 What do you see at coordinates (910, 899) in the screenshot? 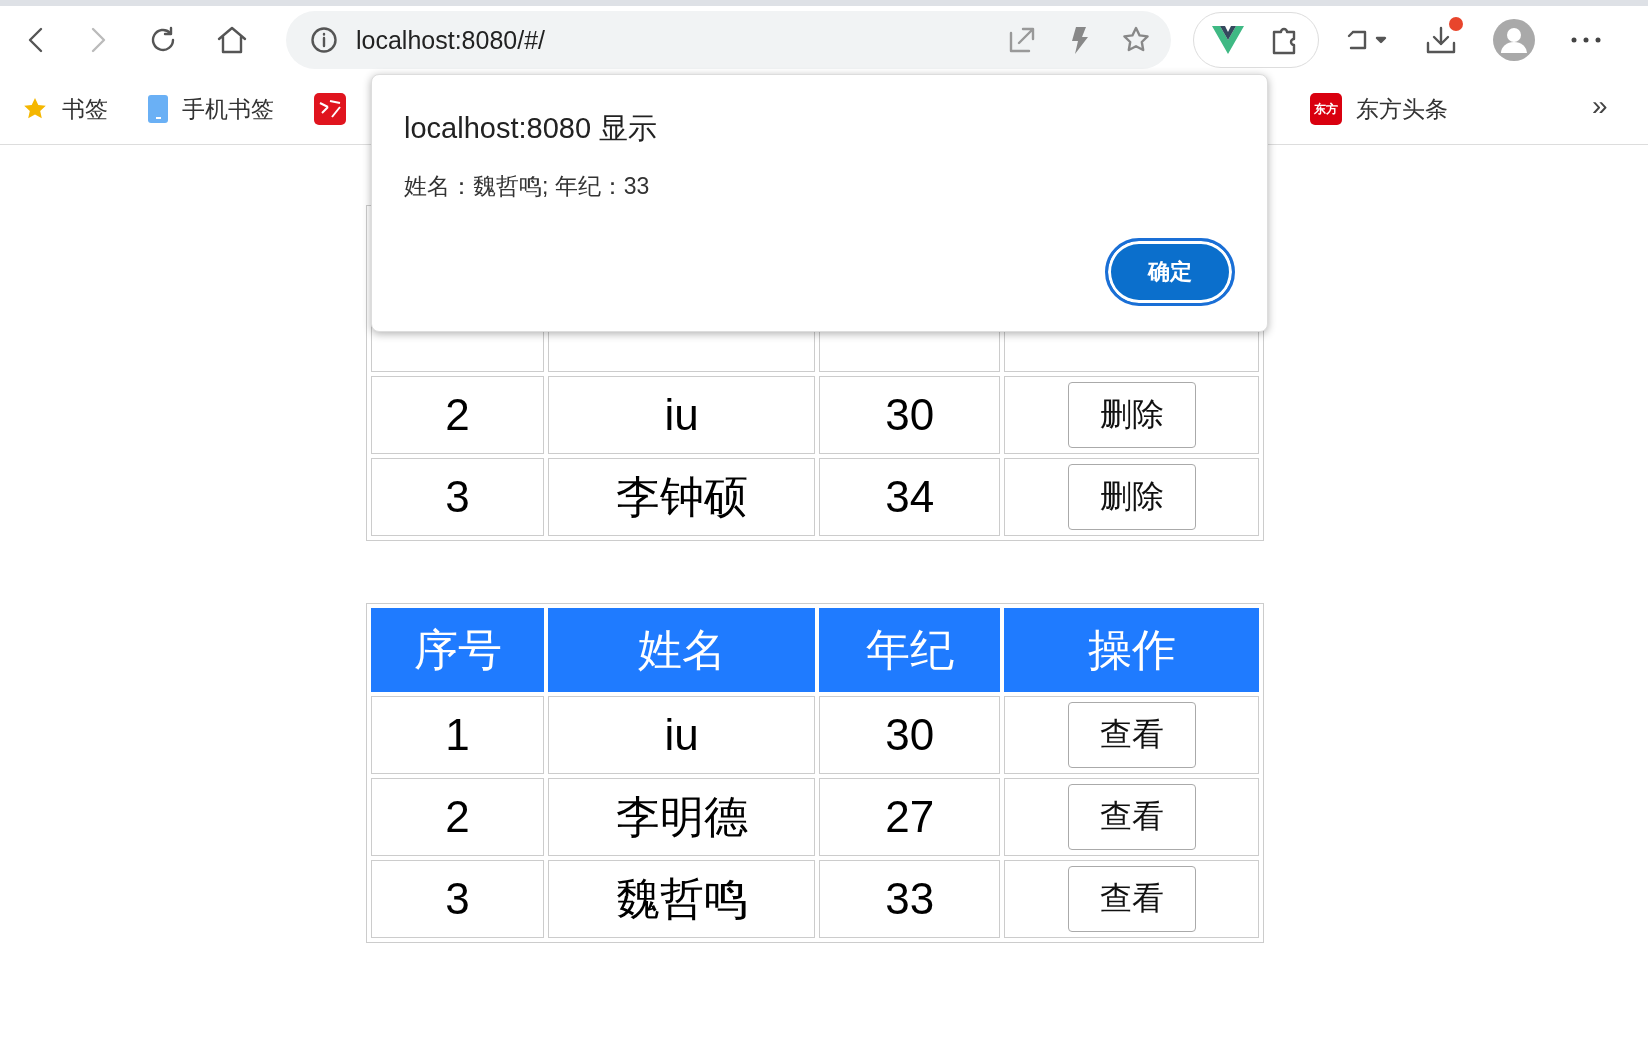
I see `table-cell: 33` at bounding box center [910, 899].